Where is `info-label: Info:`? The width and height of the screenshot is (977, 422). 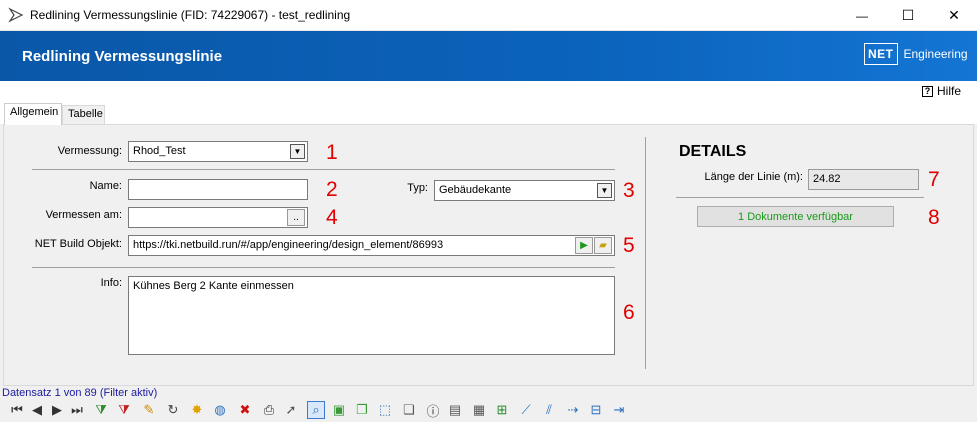 info-label: Info: is located at coordinates (111, 283).